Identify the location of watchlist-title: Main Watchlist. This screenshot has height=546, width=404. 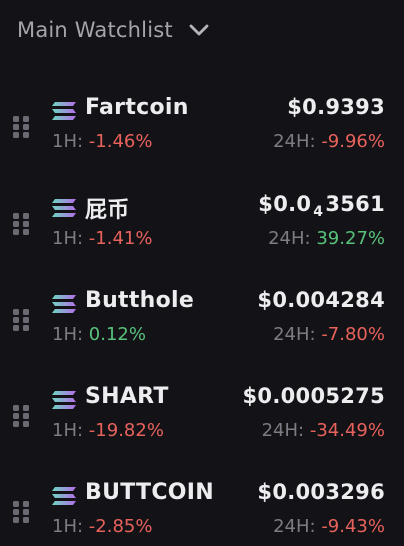
(95, 30).